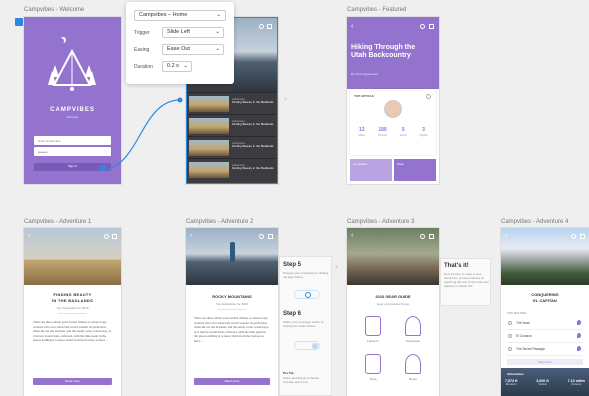 The height and width of the screenshot is (396, 589). I want to click on back-arrow-icon-a4: ‹, so click(506, 235).